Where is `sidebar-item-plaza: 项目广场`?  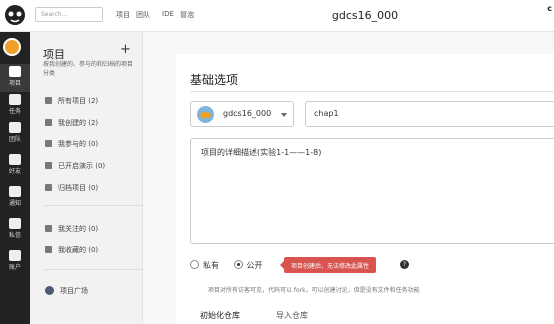
sidebar-item-plaza: 项目广场 is located at coordinates (66, 291).